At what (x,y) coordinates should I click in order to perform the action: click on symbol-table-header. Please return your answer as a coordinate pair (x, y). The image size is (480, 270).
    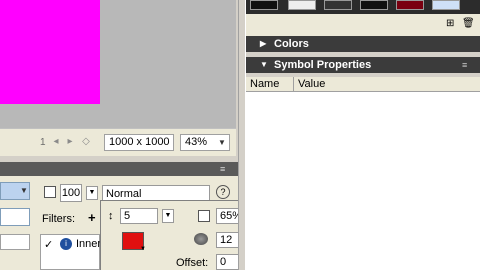
    Looking at the image, I should click on (363, 84).